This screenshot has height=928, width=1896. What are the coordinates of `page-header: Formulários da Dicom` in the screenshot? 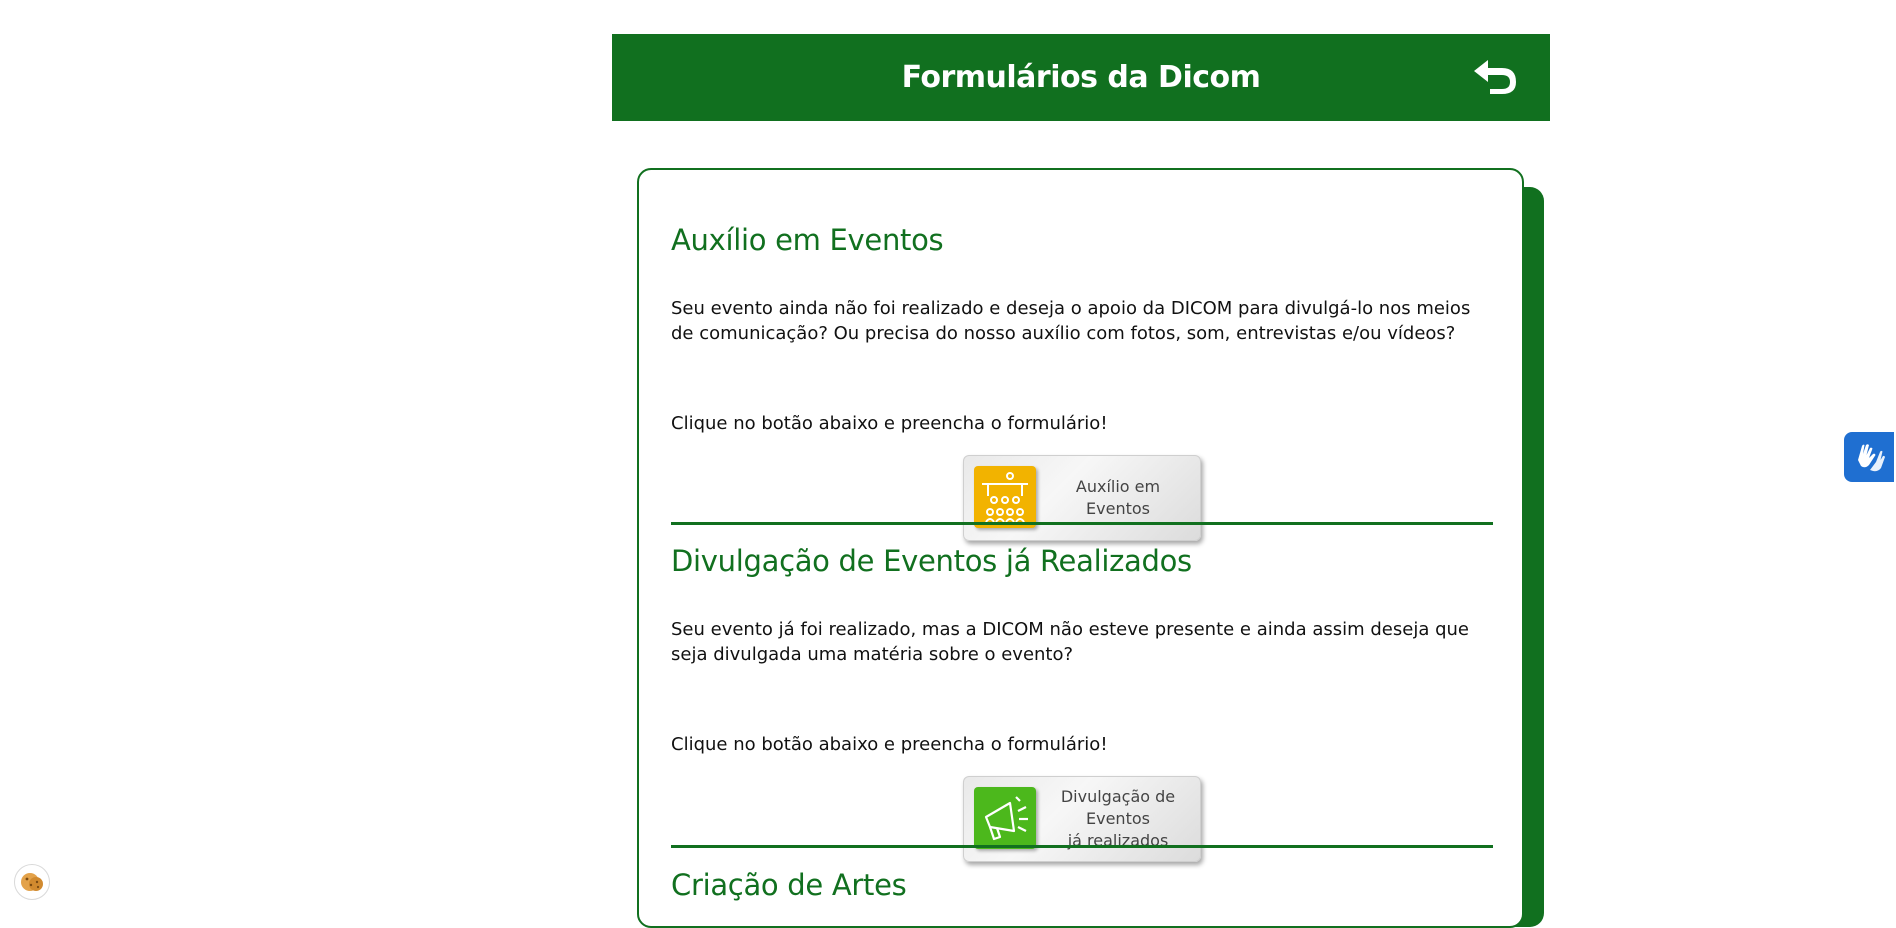 It's located at (1081, 77).